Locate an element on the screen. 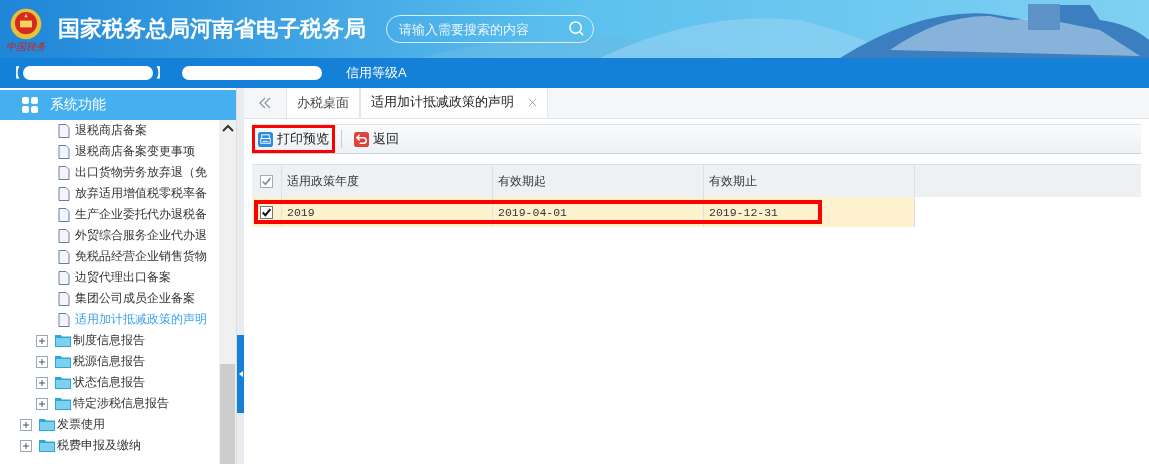  select-all-checkbox is located at coordinates (266, 181).